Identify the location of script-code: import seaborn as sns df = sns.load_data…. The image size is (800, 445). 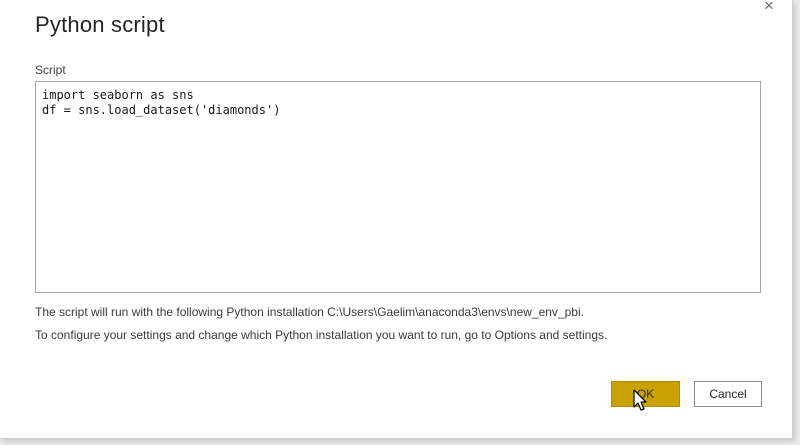
(161, 103).